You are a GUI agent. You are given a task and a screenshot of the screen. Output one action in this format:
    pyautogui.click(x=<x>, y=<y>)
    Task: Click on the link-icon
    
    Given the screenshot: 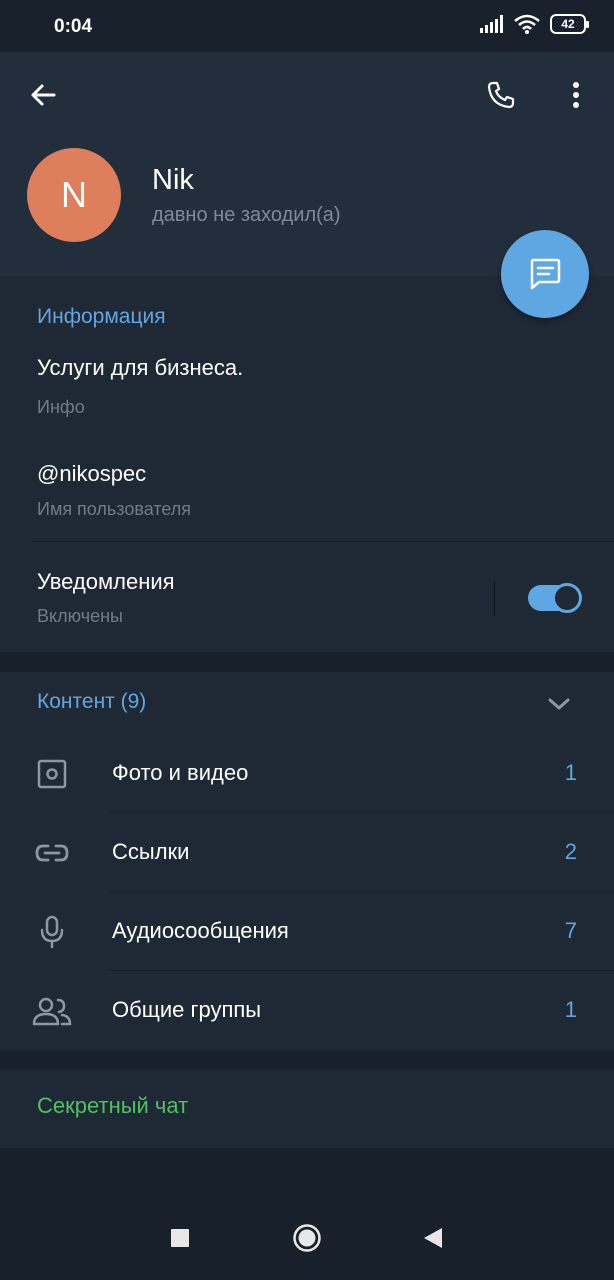 What is the action you would take?
    pyautogui.click(x=52, y=853)
    